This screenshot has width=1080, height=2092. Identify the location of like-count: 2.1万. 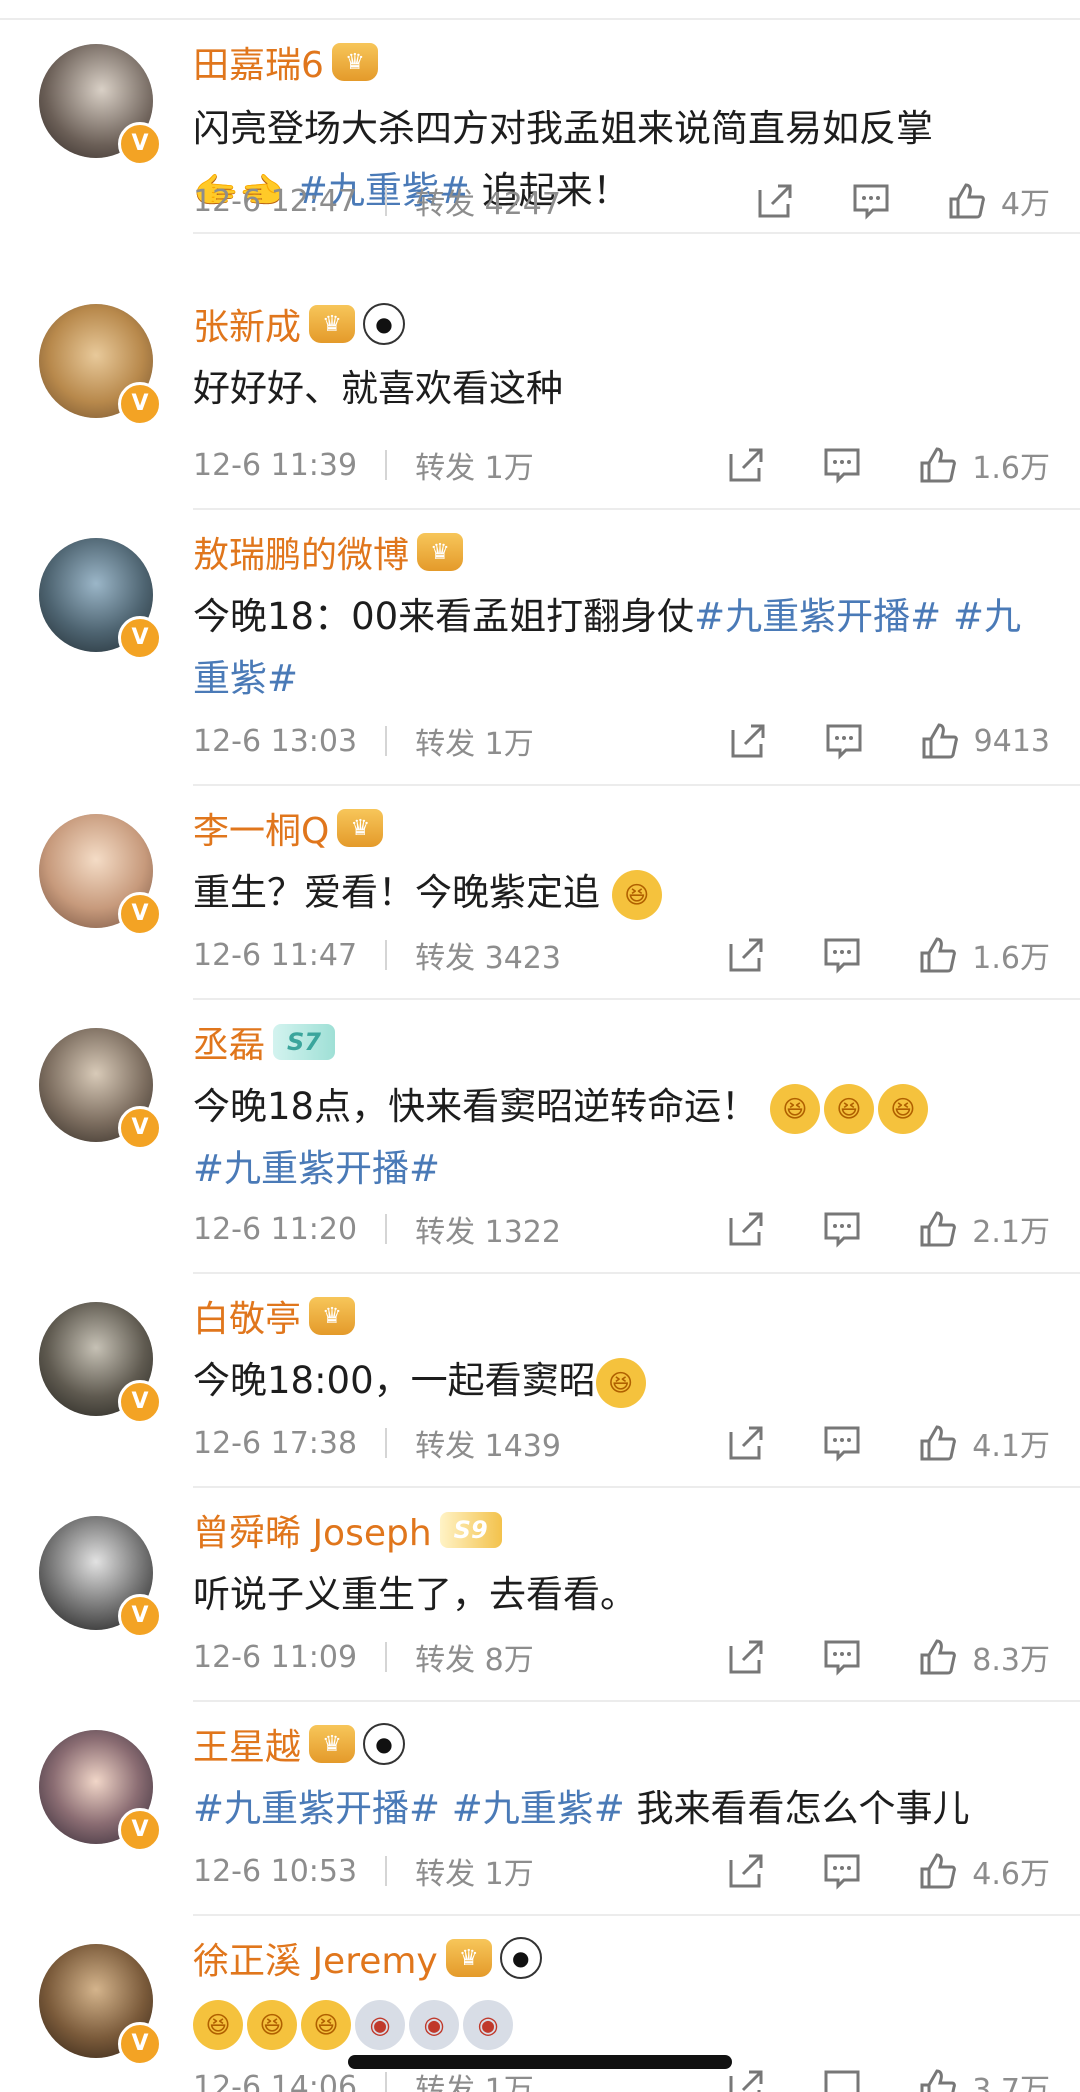
(1011, 1232).